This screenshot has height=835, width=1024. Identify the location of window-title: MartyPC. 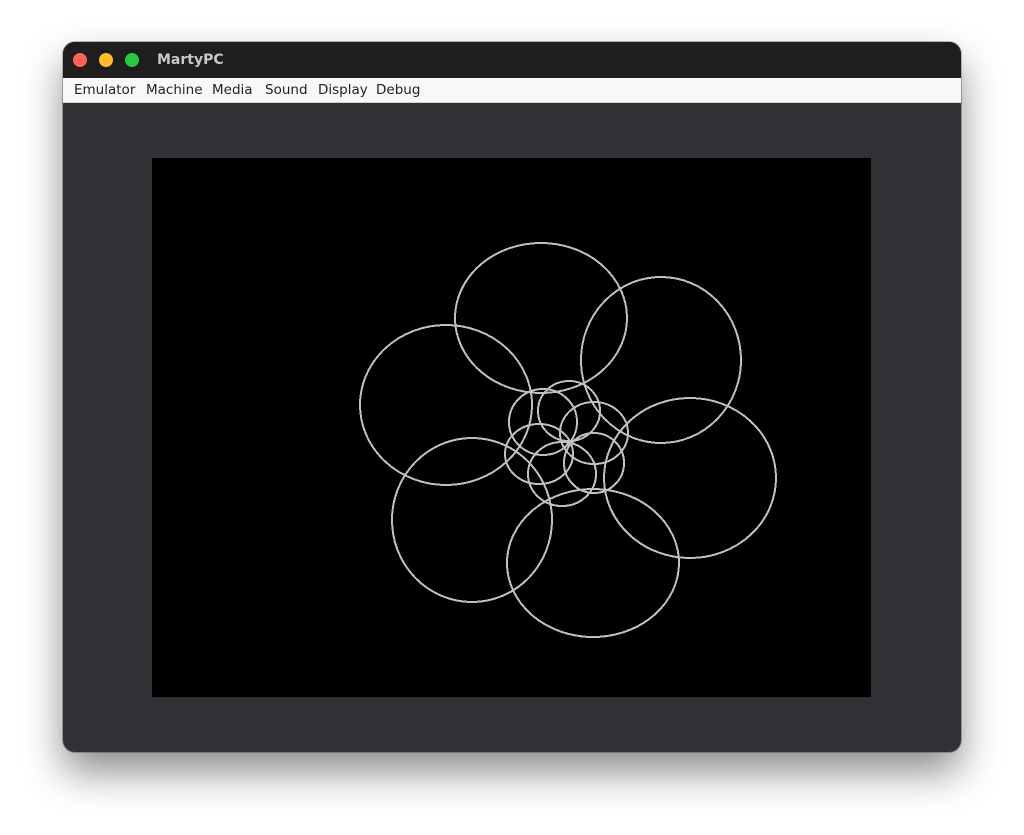
(190, 60).